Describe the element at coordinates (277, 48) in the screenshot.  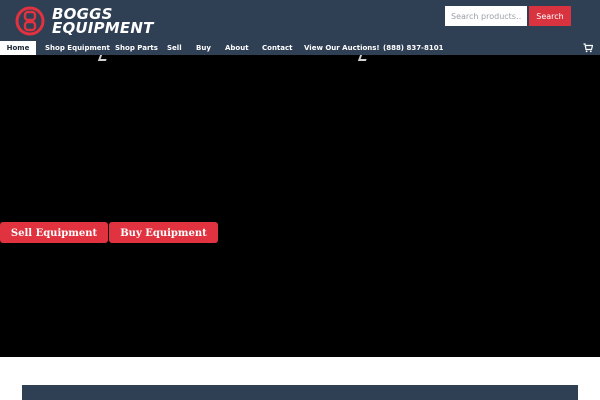
I see `nav-contact: Contact` at that location.